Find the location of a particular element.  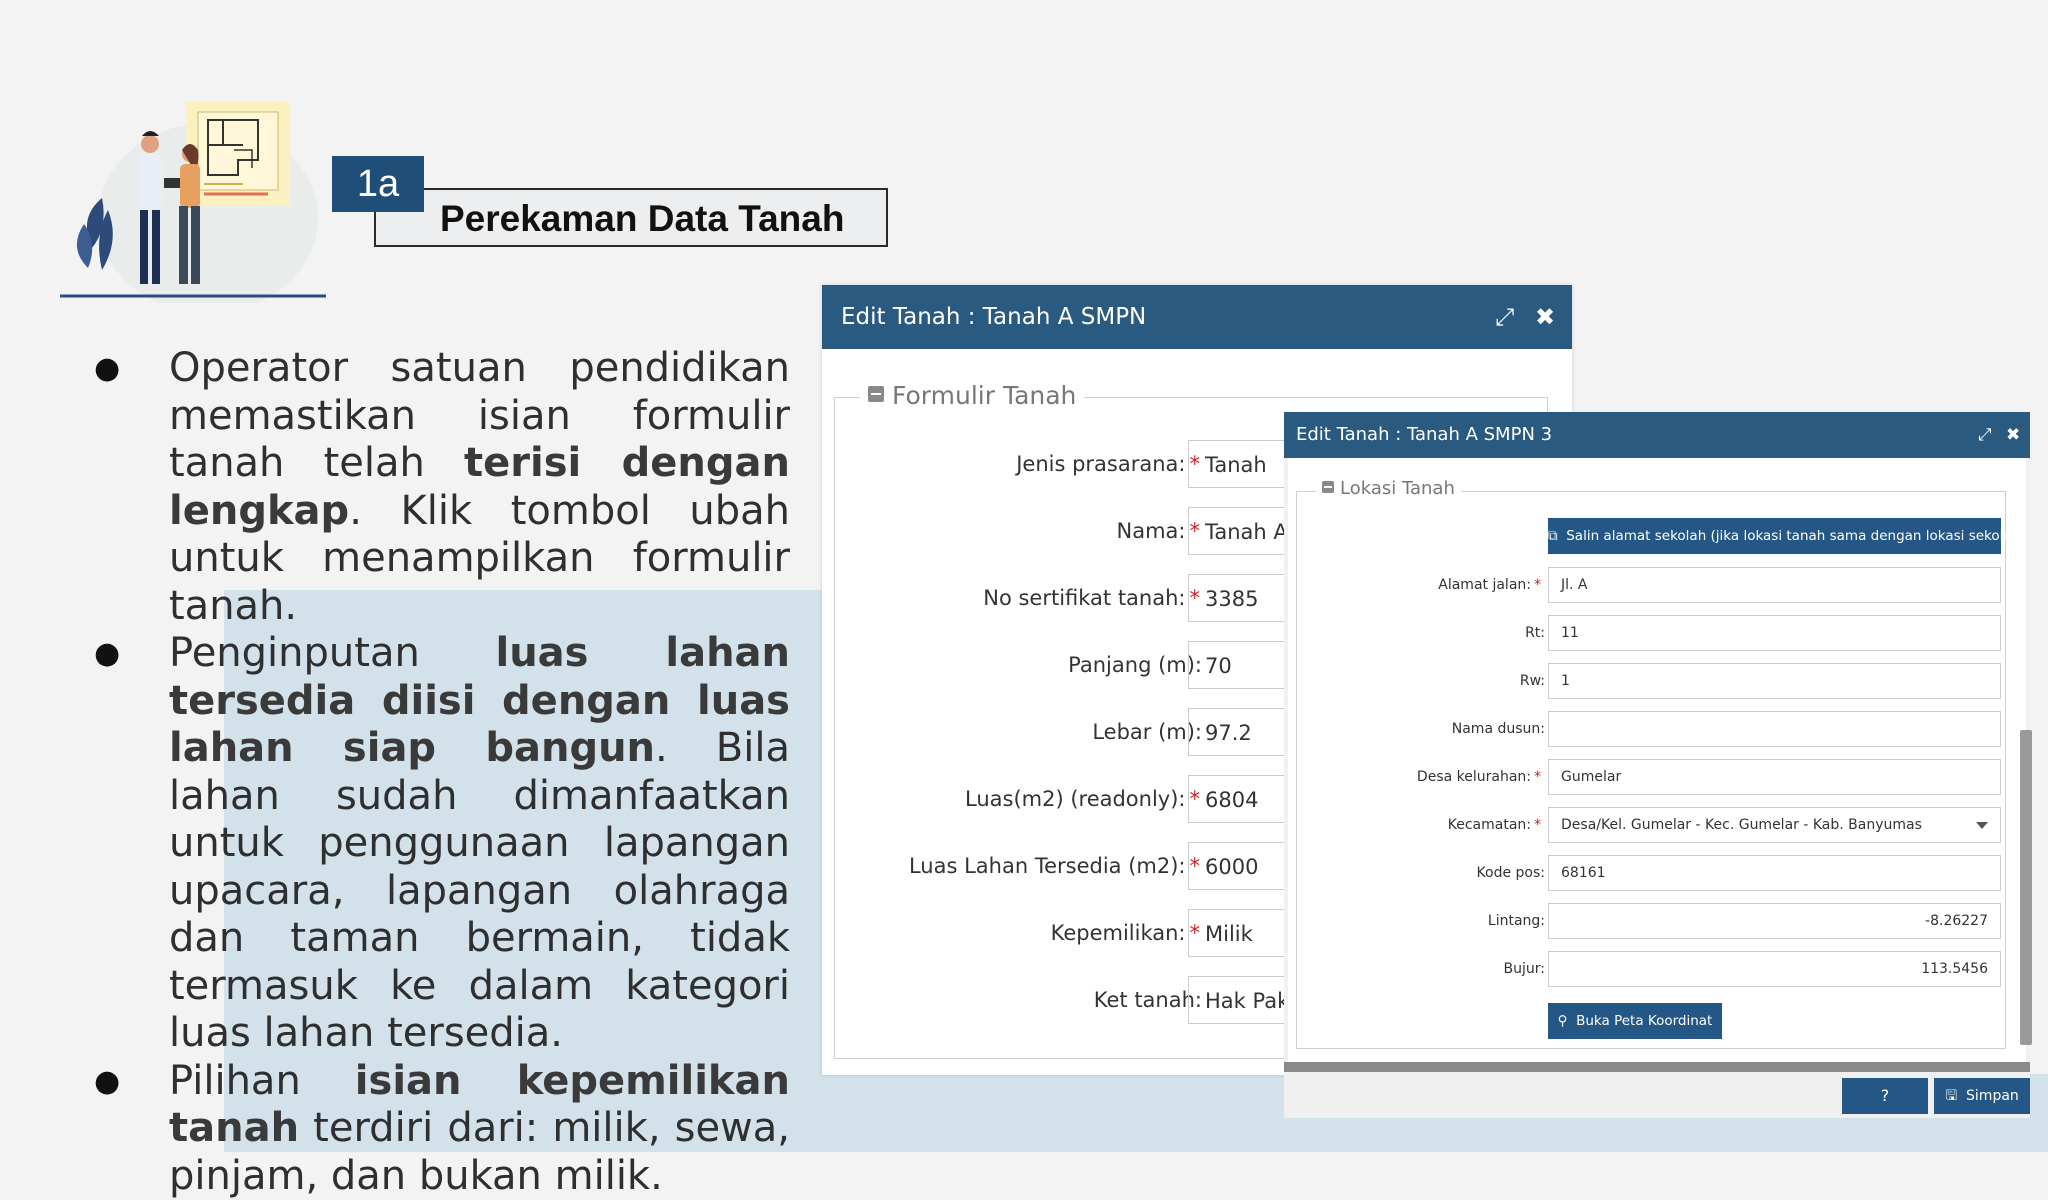

help-icon: ? is located at coordinates (1885, 1095).